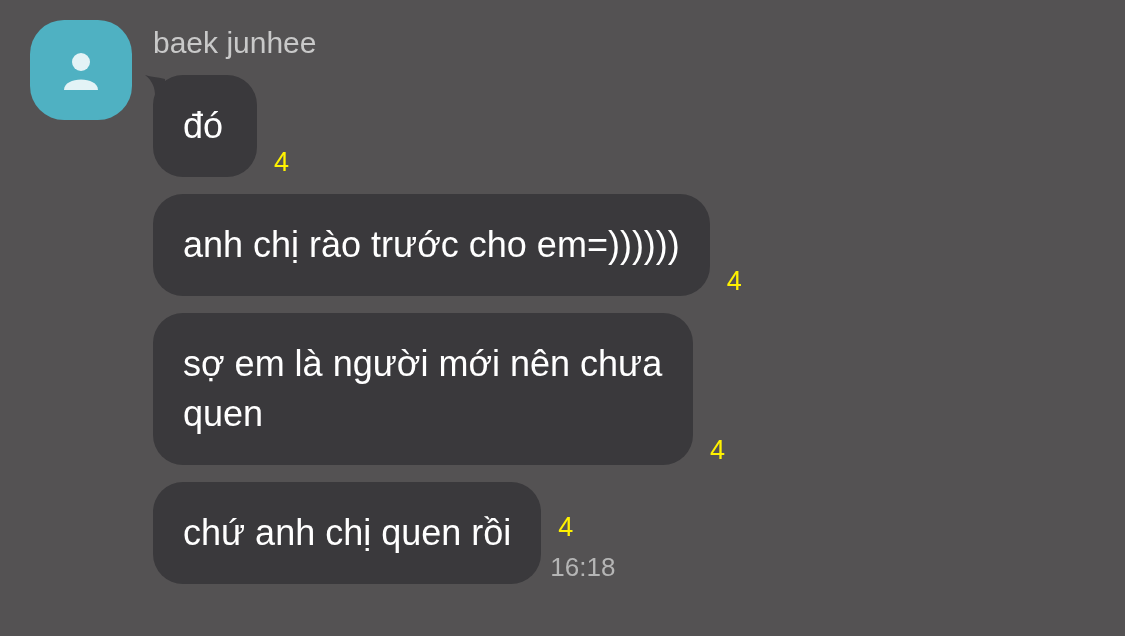 The width and height of the screenshot is (1125, 636). Describe the element at coordinates (423, 389) in the screenshot. I see `message-bubble: sợ em là người mới nên chưa quen` at that location.